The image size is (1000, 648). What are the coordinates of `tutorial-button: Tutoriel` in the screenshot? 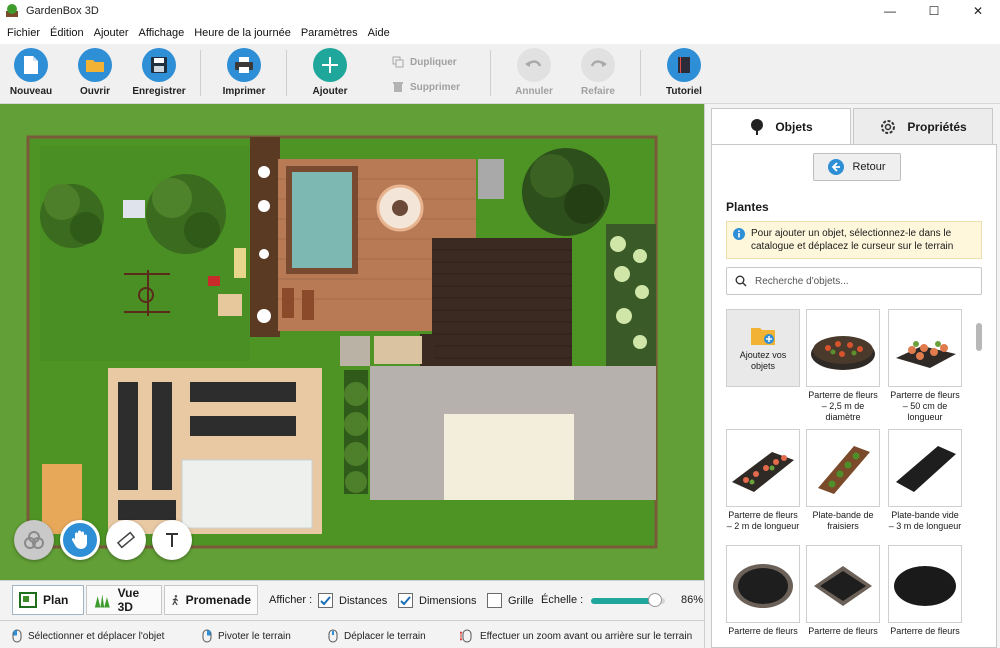 It's located at (684, 72).